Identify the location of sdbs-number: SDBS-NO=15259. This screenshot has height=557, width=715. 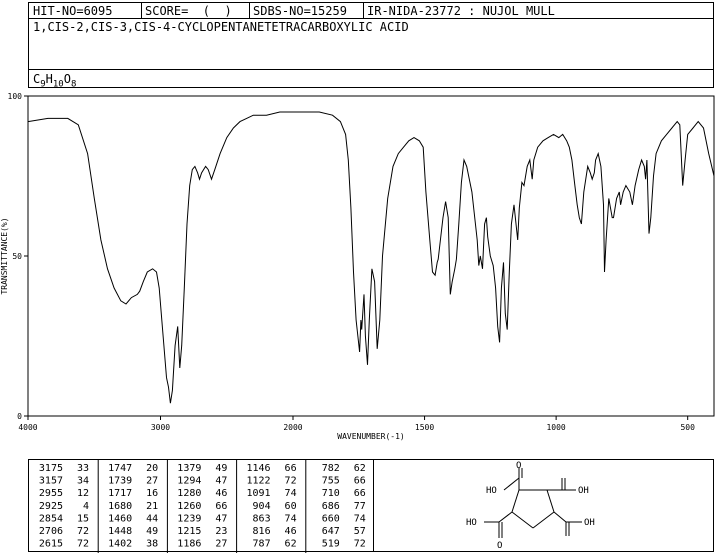
(300, 11).